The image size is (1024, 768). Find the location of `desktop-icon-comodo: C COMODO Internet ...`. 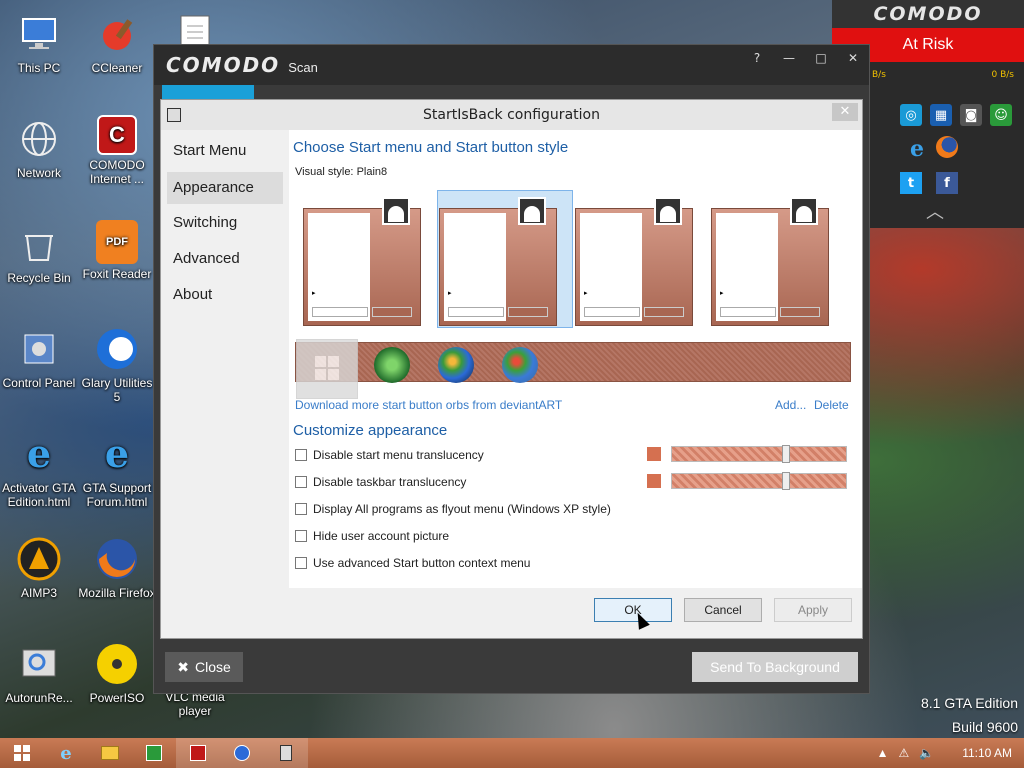

desktop-icon-comodo: C COMODO Internet ... is located at coordinates (117, 150).